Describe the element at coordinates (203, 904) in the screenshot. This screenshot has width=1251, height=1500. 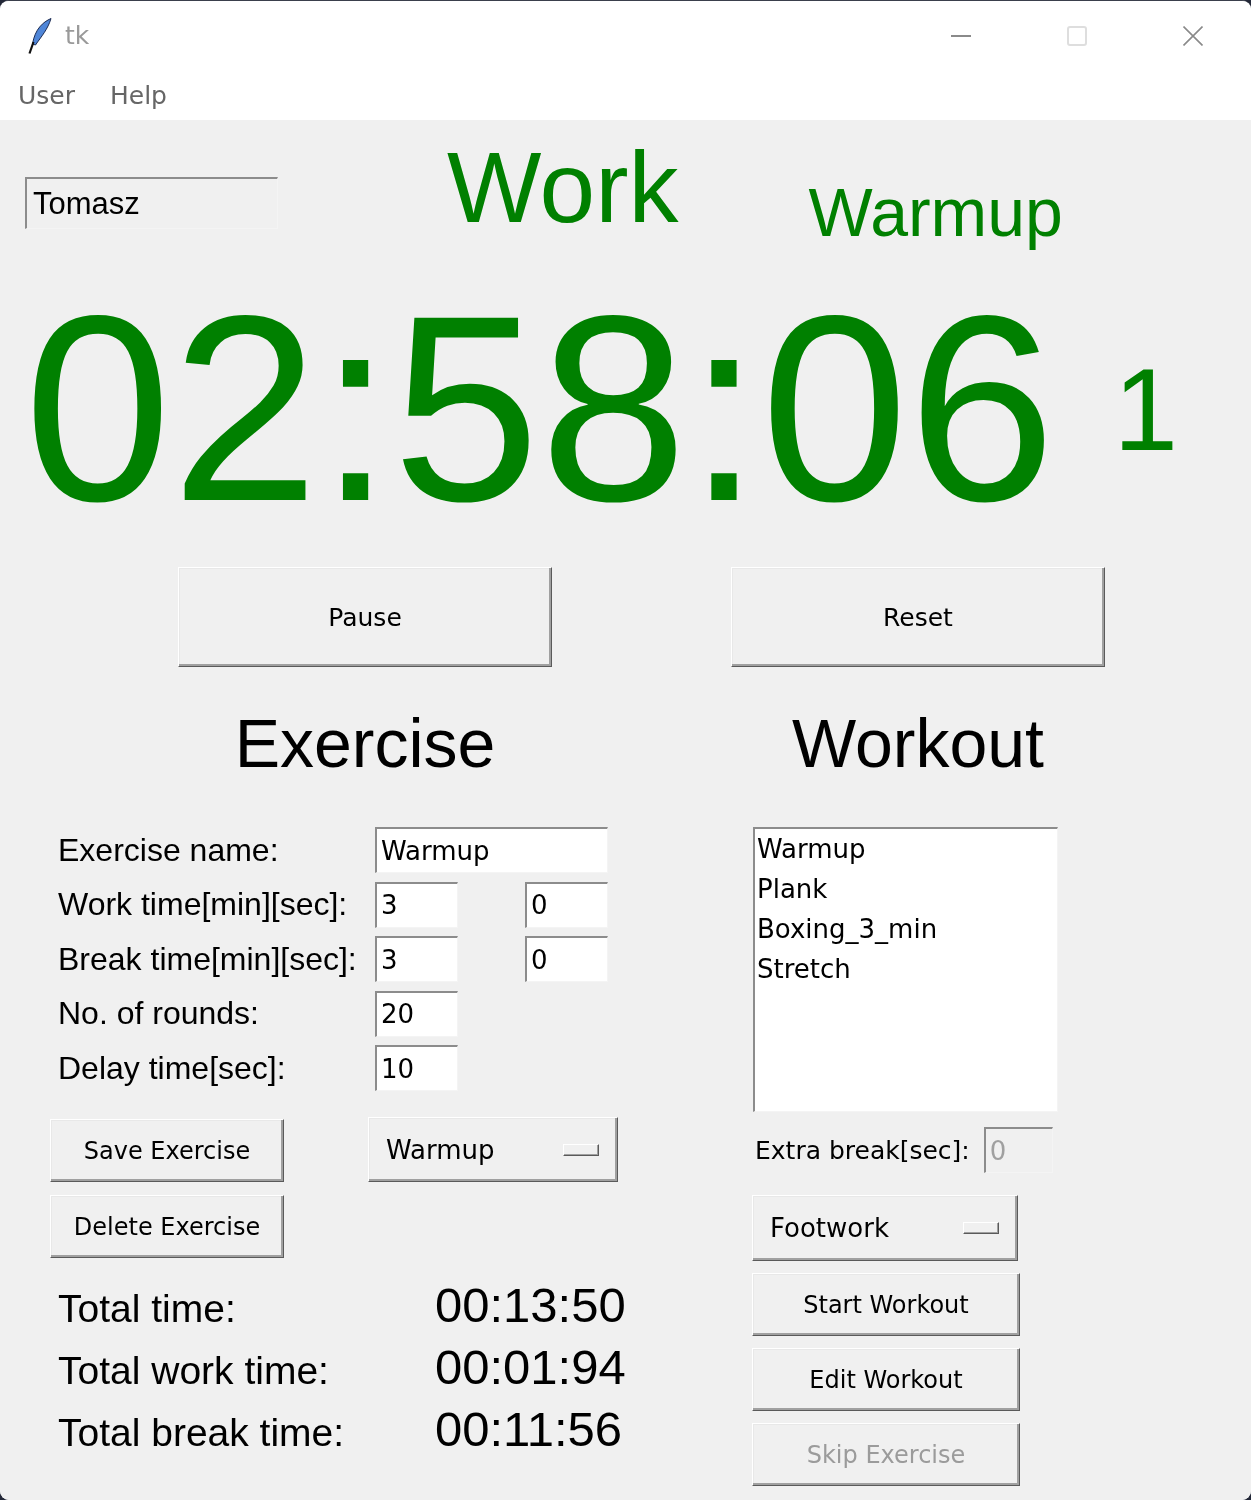
I see `field-label: Work time[min][sec]:` at that location.